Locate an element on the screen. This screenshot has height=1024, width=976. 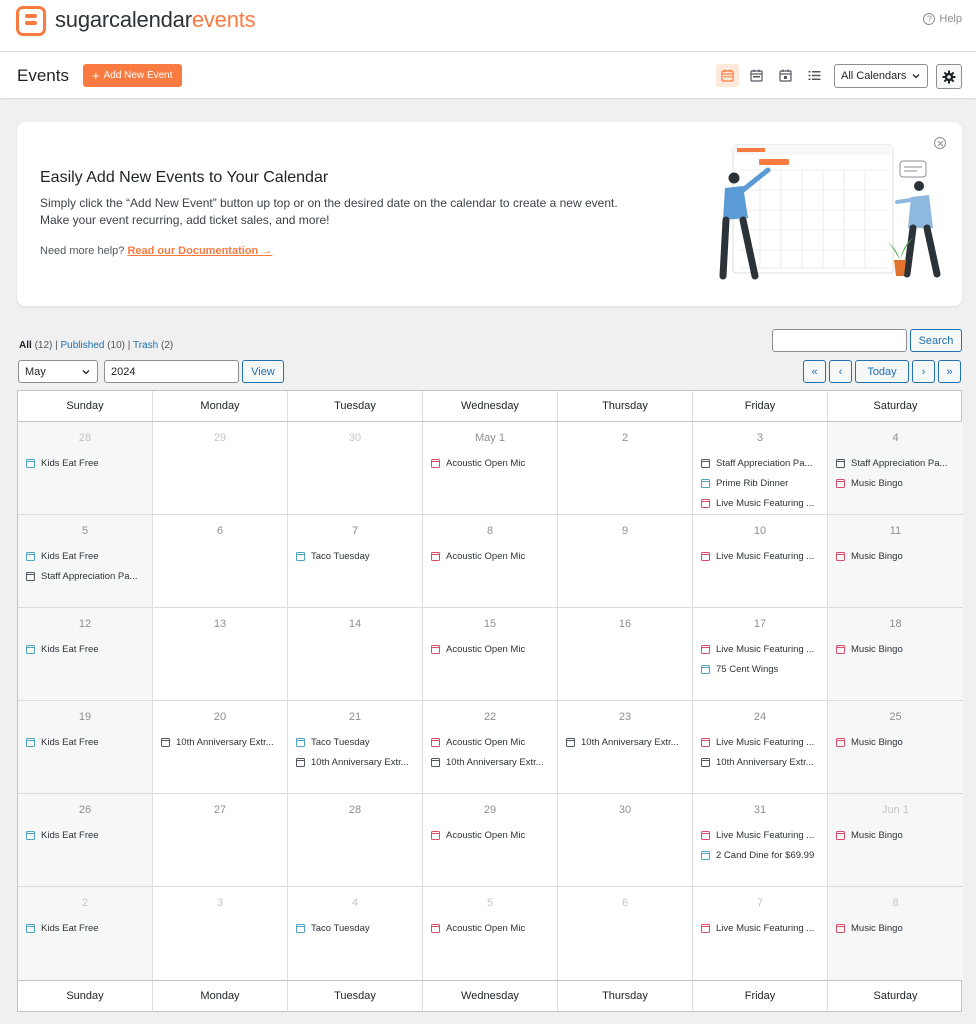
calendar-day-cell: 27 is located at coordinates (220, 840).